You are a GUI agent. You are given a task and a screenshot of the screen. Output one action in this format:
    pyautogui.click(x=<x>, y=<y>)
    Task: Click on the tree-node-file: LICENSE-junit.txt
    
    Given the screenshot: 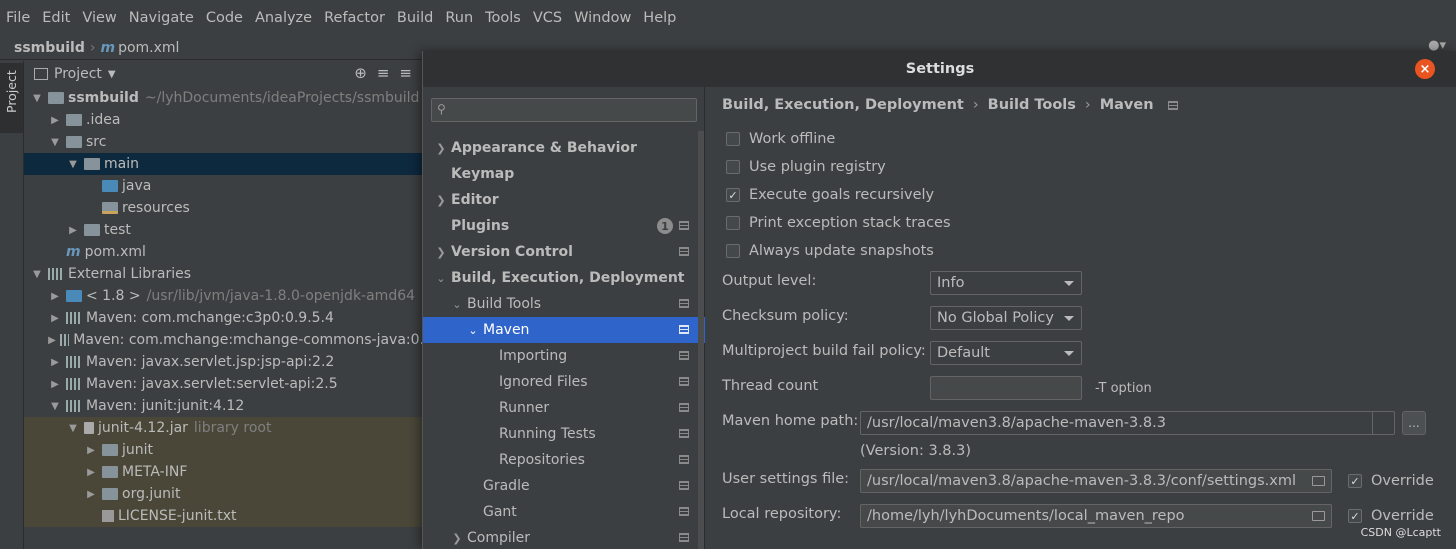 What is the action you would take?
    pyautogui.click(x=224, y=516)
    